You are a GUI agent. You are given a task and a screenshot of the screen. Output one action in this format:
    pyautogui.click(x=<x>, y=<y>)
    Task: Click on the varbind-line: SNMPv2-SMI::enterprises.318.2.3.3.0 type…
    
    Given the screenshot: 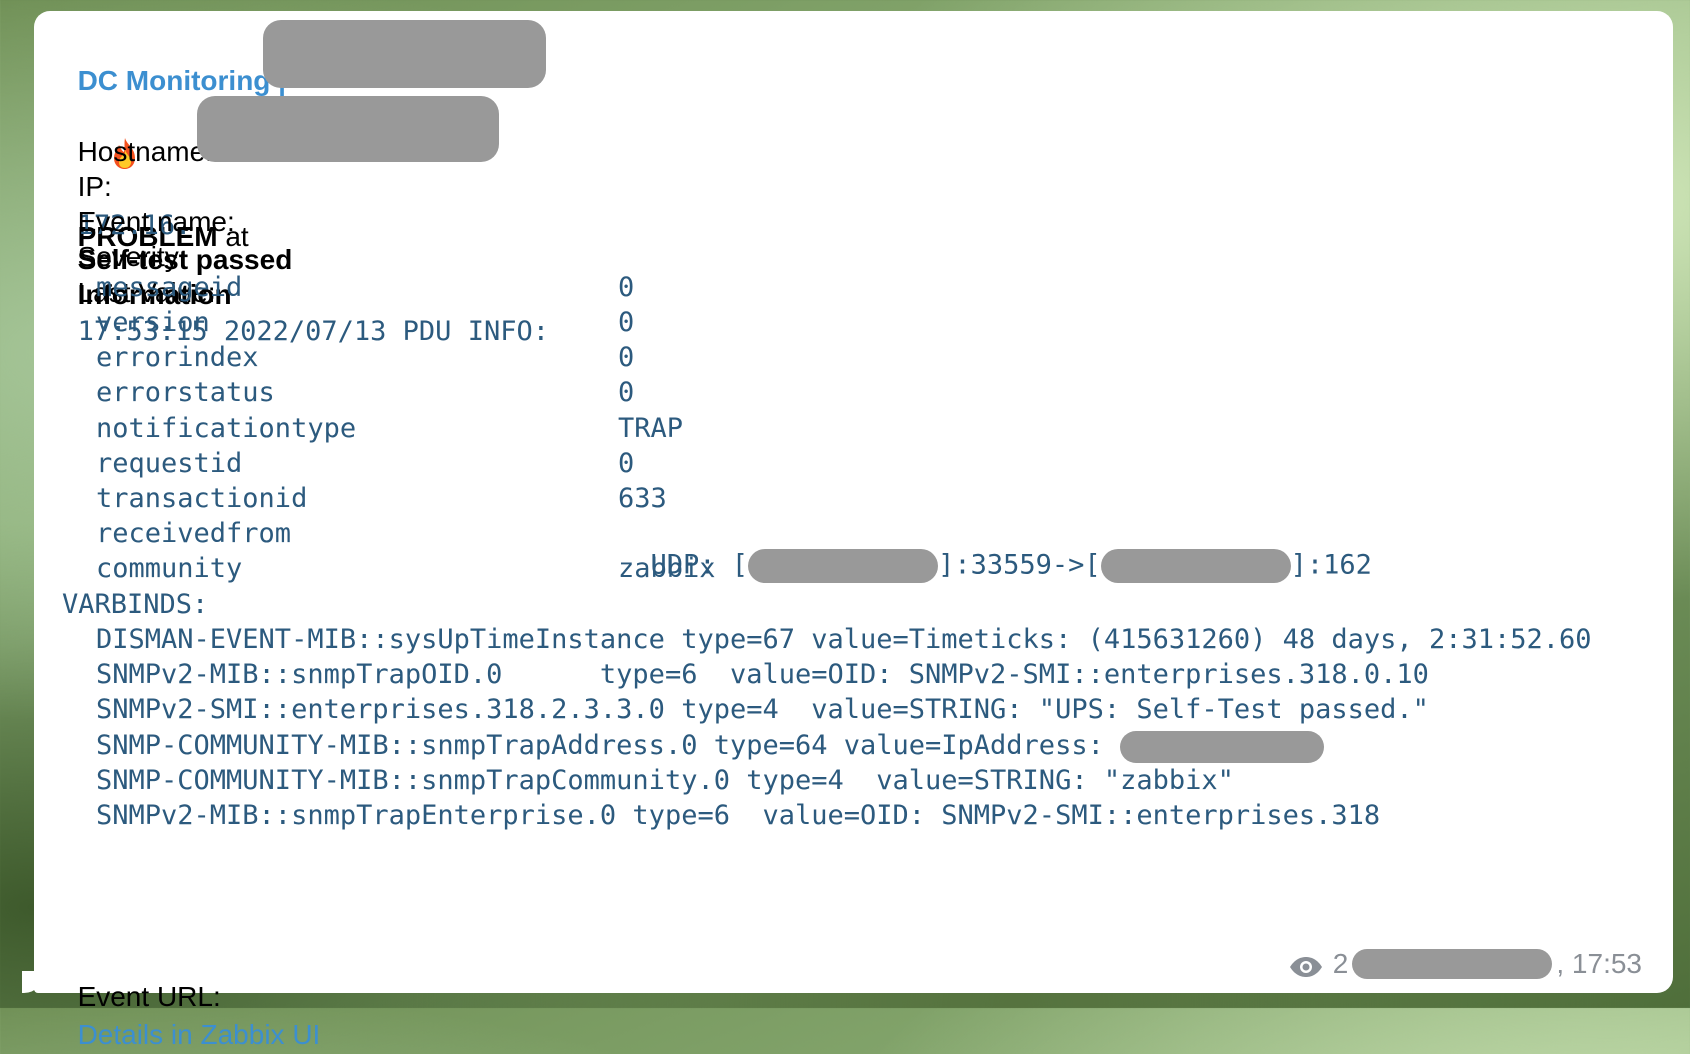 What is the action you would take?
    pyautogui.click(x=762, y=709)
    